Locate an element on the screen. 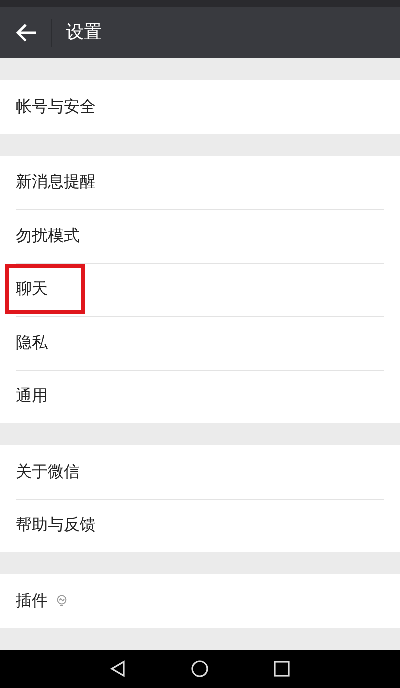 The image size is (400, 688). item-label: 聊天 is located at coordinates (32, 289).